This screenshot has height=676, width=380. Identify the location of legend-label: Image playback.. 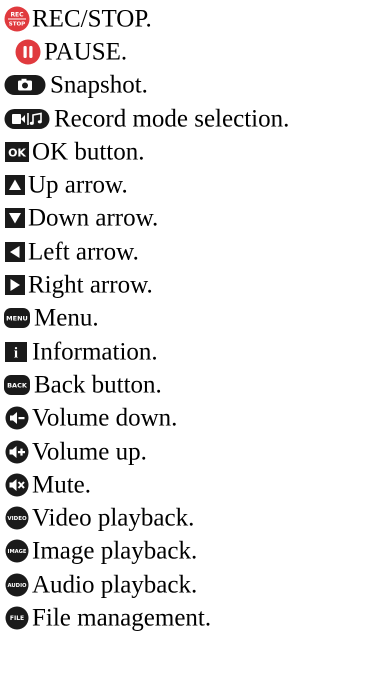
(115, 551).